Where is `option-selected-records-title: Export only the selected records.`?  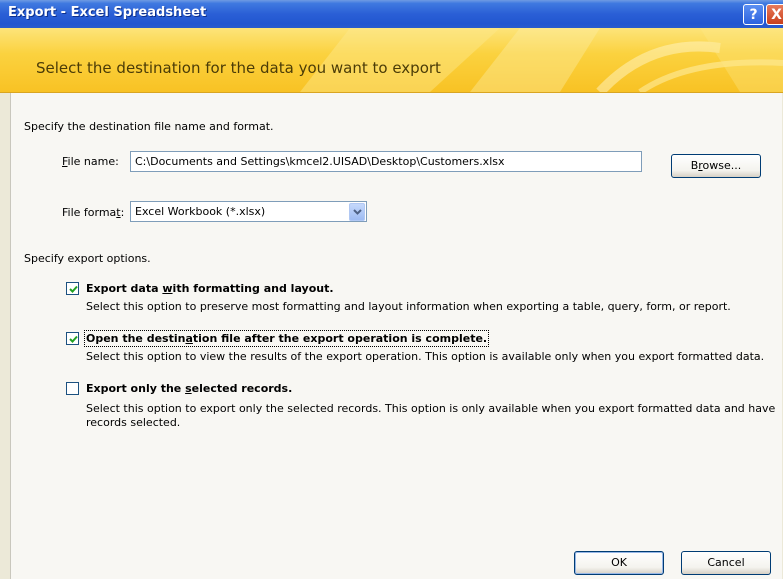
option-selected-records-title: Export only the selected records. is located at coordinates (189, 388).